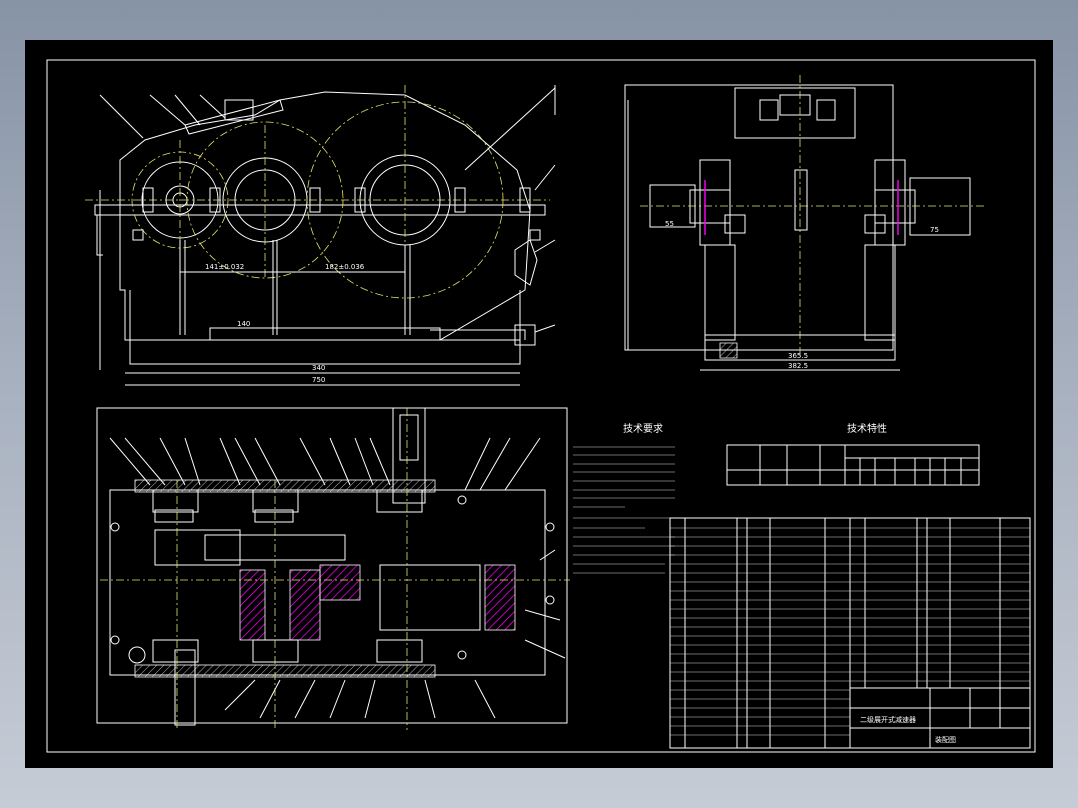 This screenshot has width=1078, height=808. What do you see at coordinates (318, 380) in the screenshot?
I see `dim-front-d: 750` at bounding box center [318, 380].